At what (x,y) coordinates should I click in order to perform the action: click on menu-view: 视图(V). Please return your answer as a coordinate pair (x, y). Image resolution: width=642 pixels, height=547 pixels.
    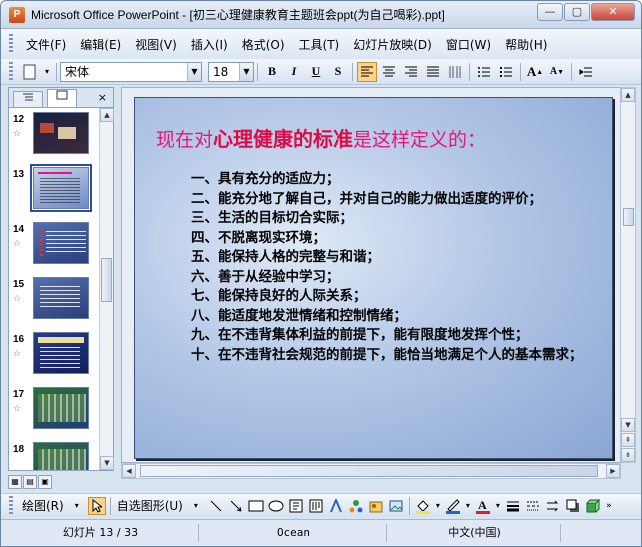
    Looking at the image, I should click on (156, 44).